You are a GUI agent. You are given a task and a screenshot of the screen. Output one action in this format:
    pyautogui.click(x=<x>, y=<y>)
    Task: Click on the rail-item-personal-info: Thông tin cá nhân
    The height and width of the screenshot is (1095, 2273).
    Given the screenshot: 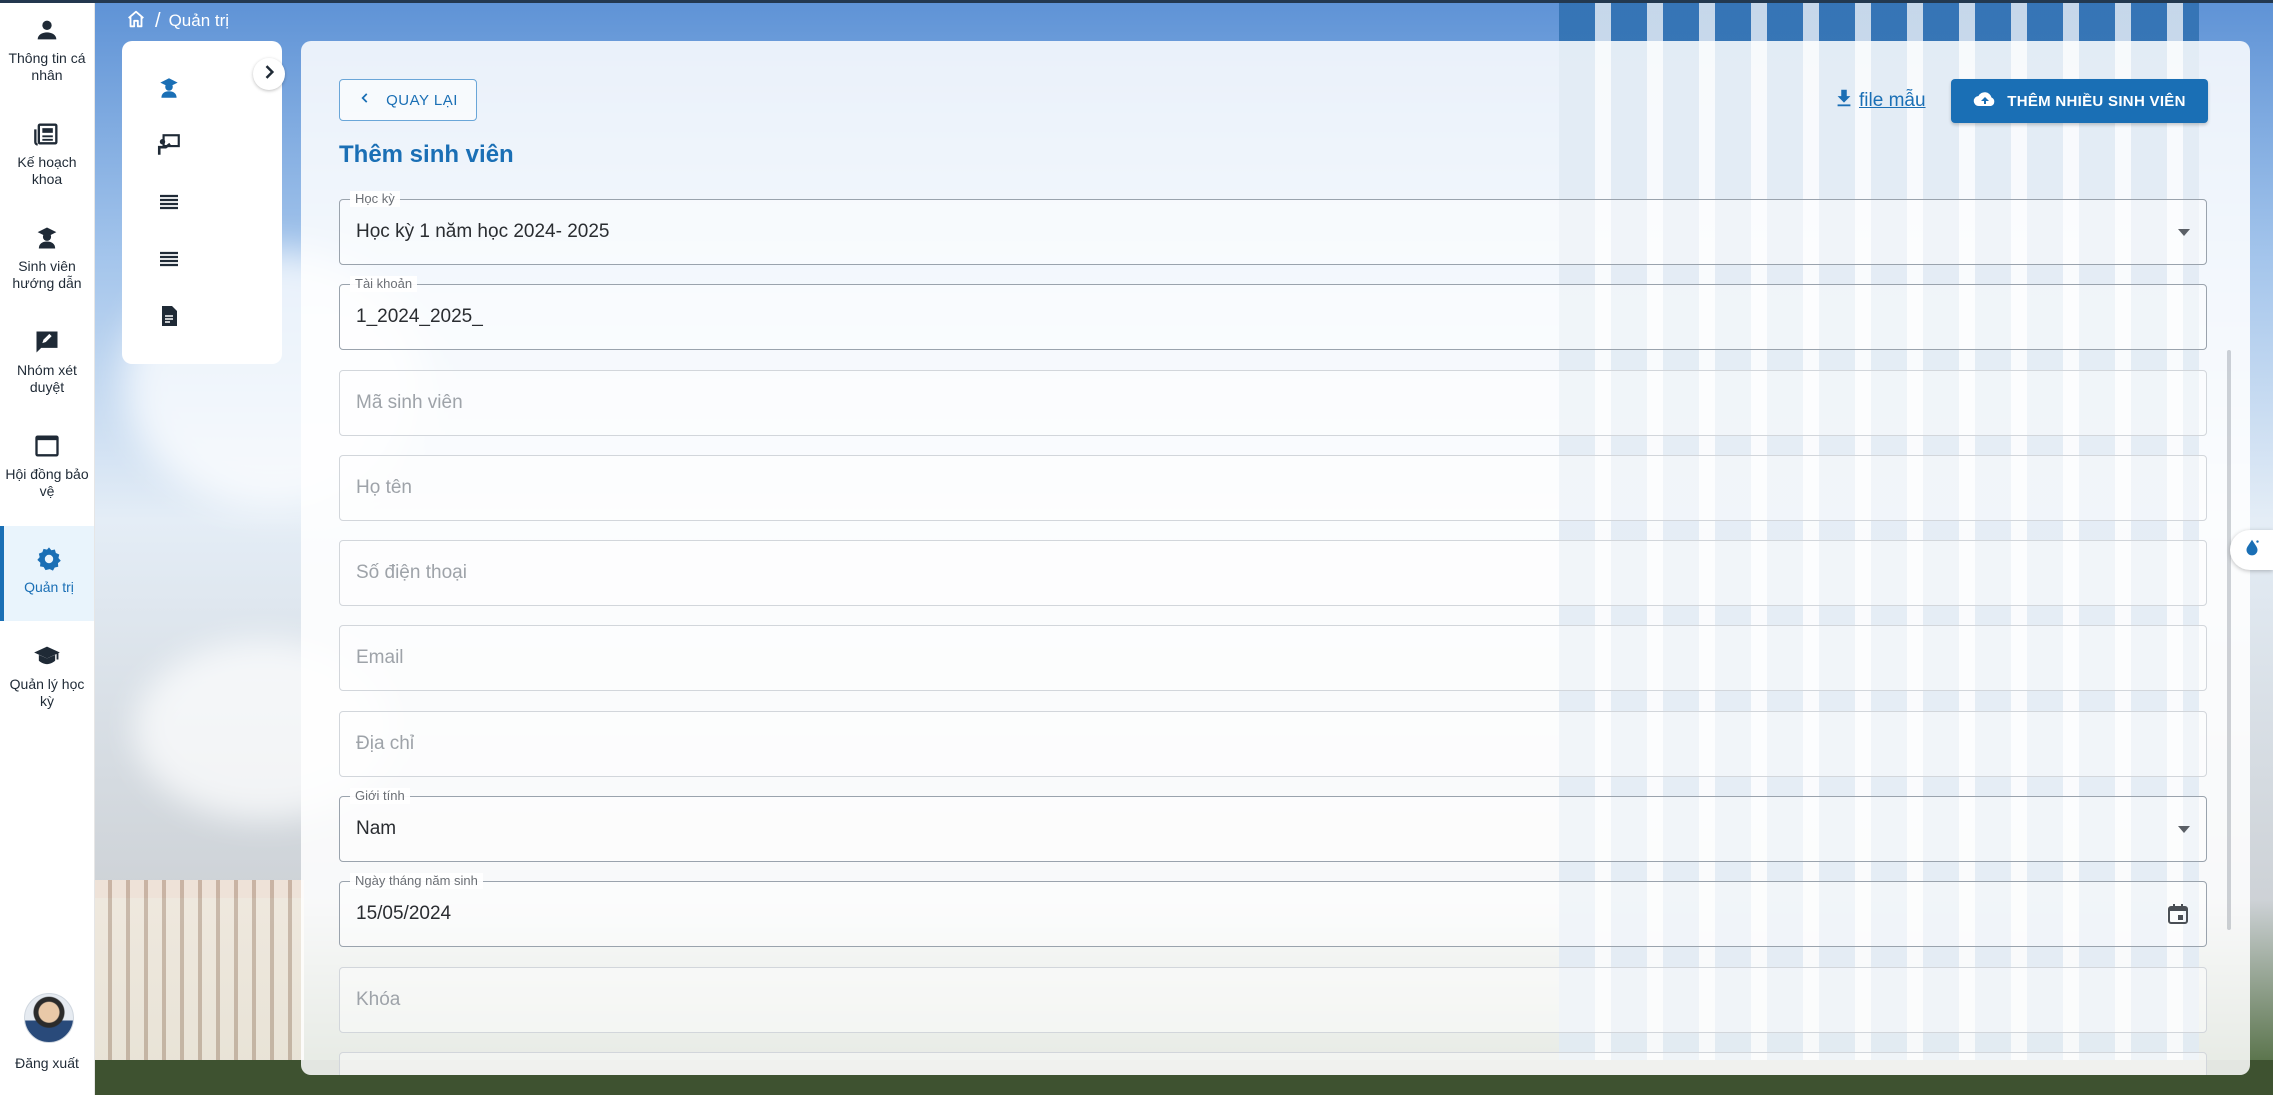 What is the action you would take?
    pyautogui.click(x=47, y=50)
    